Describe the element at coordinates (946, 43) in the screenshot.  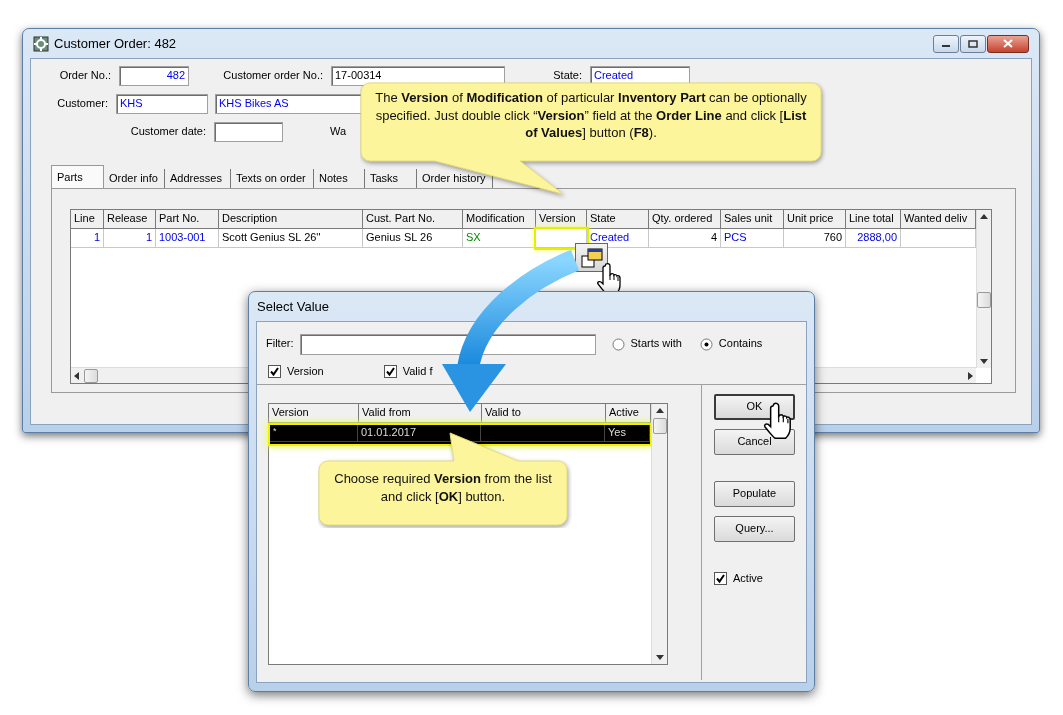
I see `minimize-button` at that location.